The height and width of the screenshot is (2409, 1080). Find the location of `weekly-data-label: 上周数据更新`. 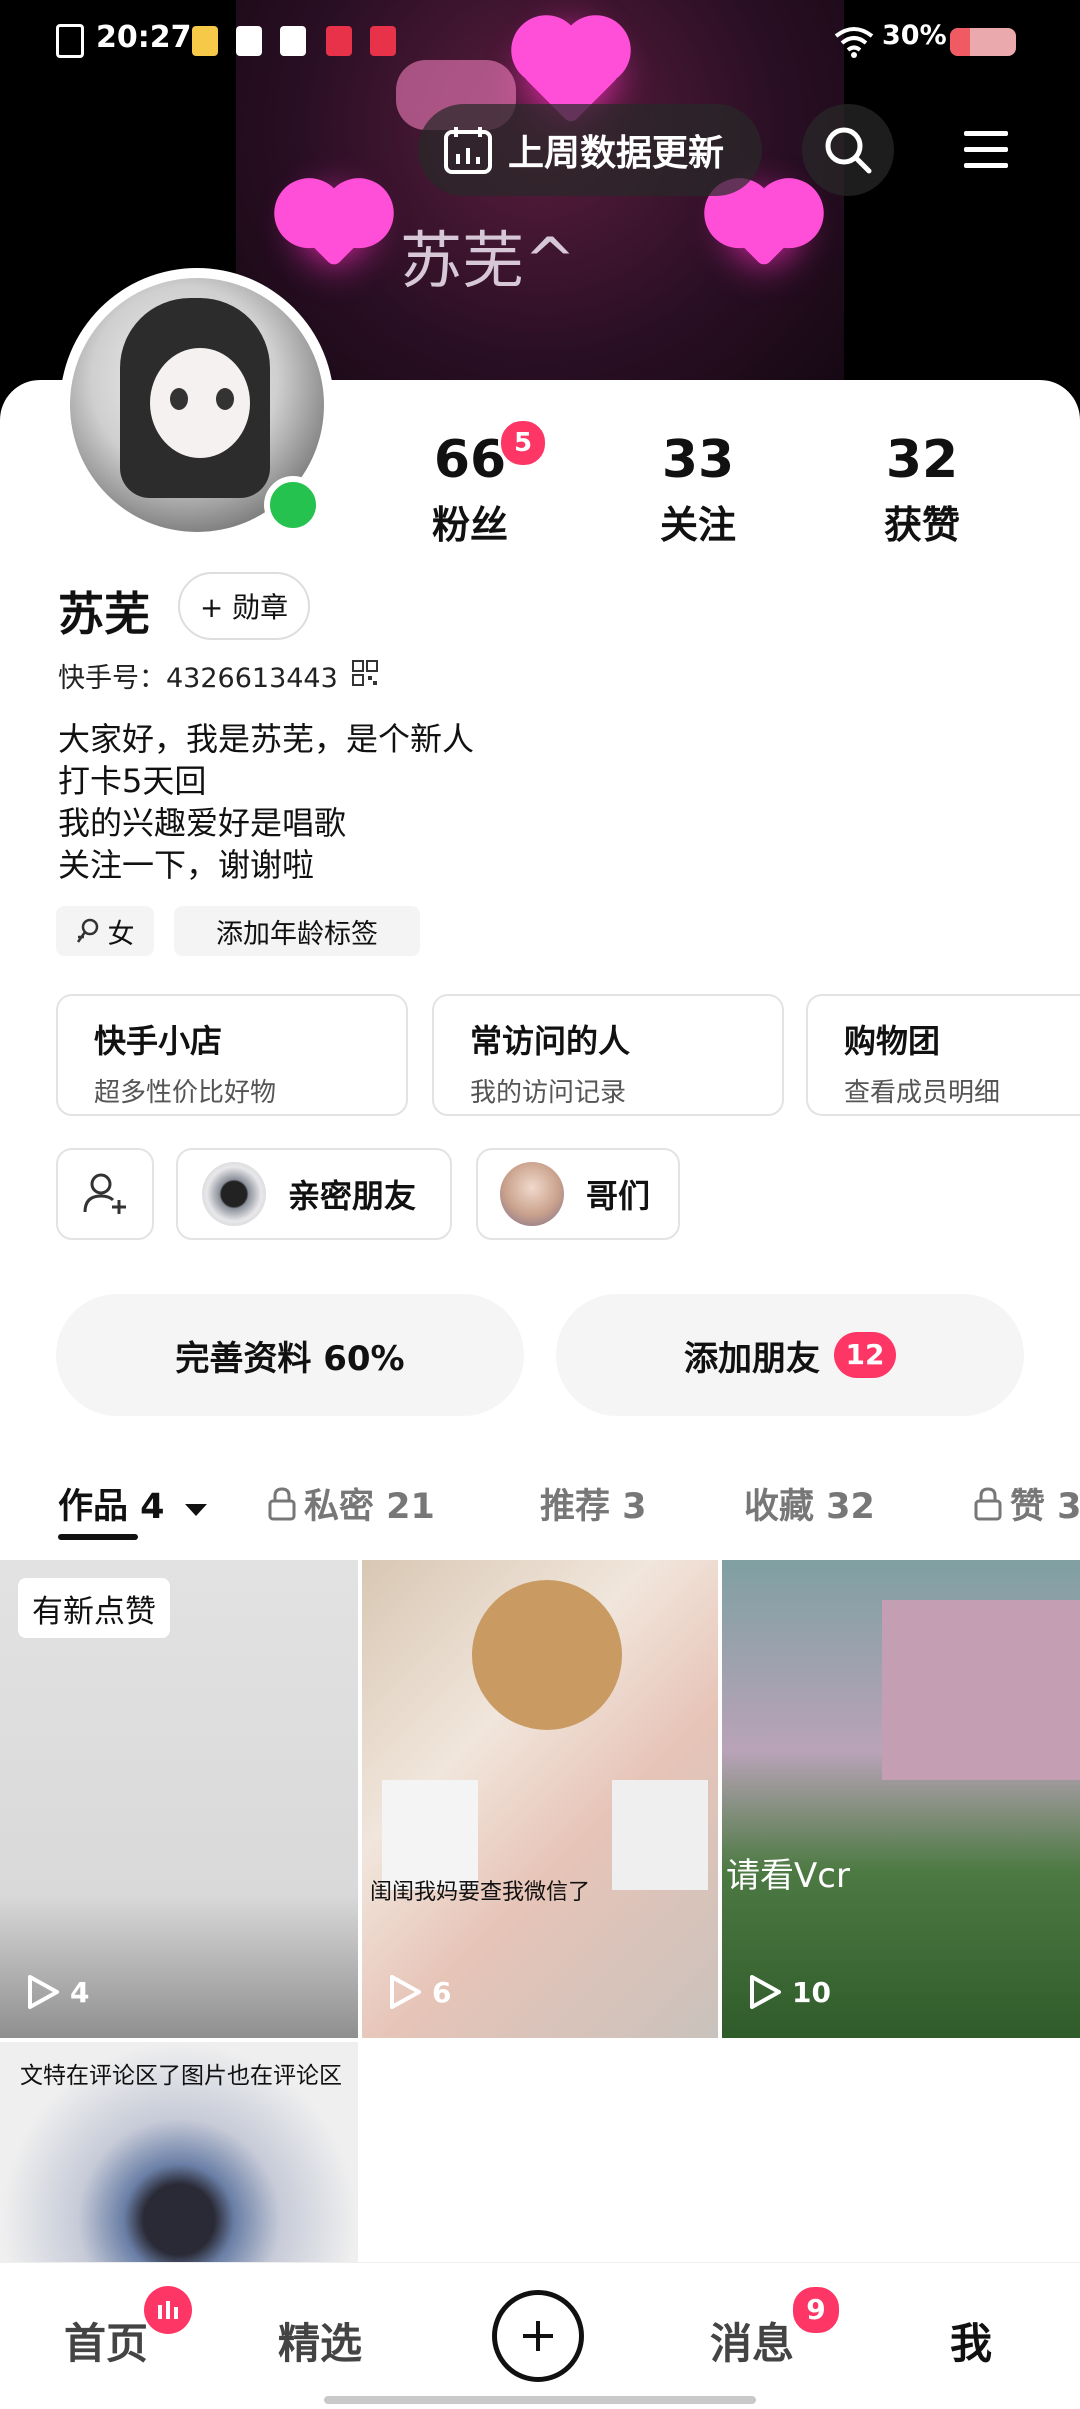

weekly-data-label: 上周数据更新 is located at coordinates (616, 153).